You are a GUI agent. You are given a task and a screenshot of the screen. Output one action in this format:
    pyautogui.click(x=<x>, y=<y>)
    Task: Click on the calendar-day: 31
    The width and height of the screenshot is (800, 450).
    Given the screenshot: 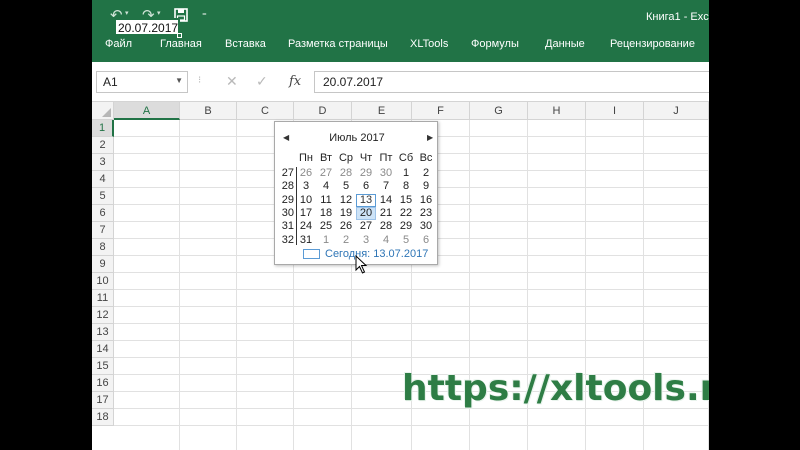 What is the action you would take?
    pyautogui.click(x=306, y=240)
    